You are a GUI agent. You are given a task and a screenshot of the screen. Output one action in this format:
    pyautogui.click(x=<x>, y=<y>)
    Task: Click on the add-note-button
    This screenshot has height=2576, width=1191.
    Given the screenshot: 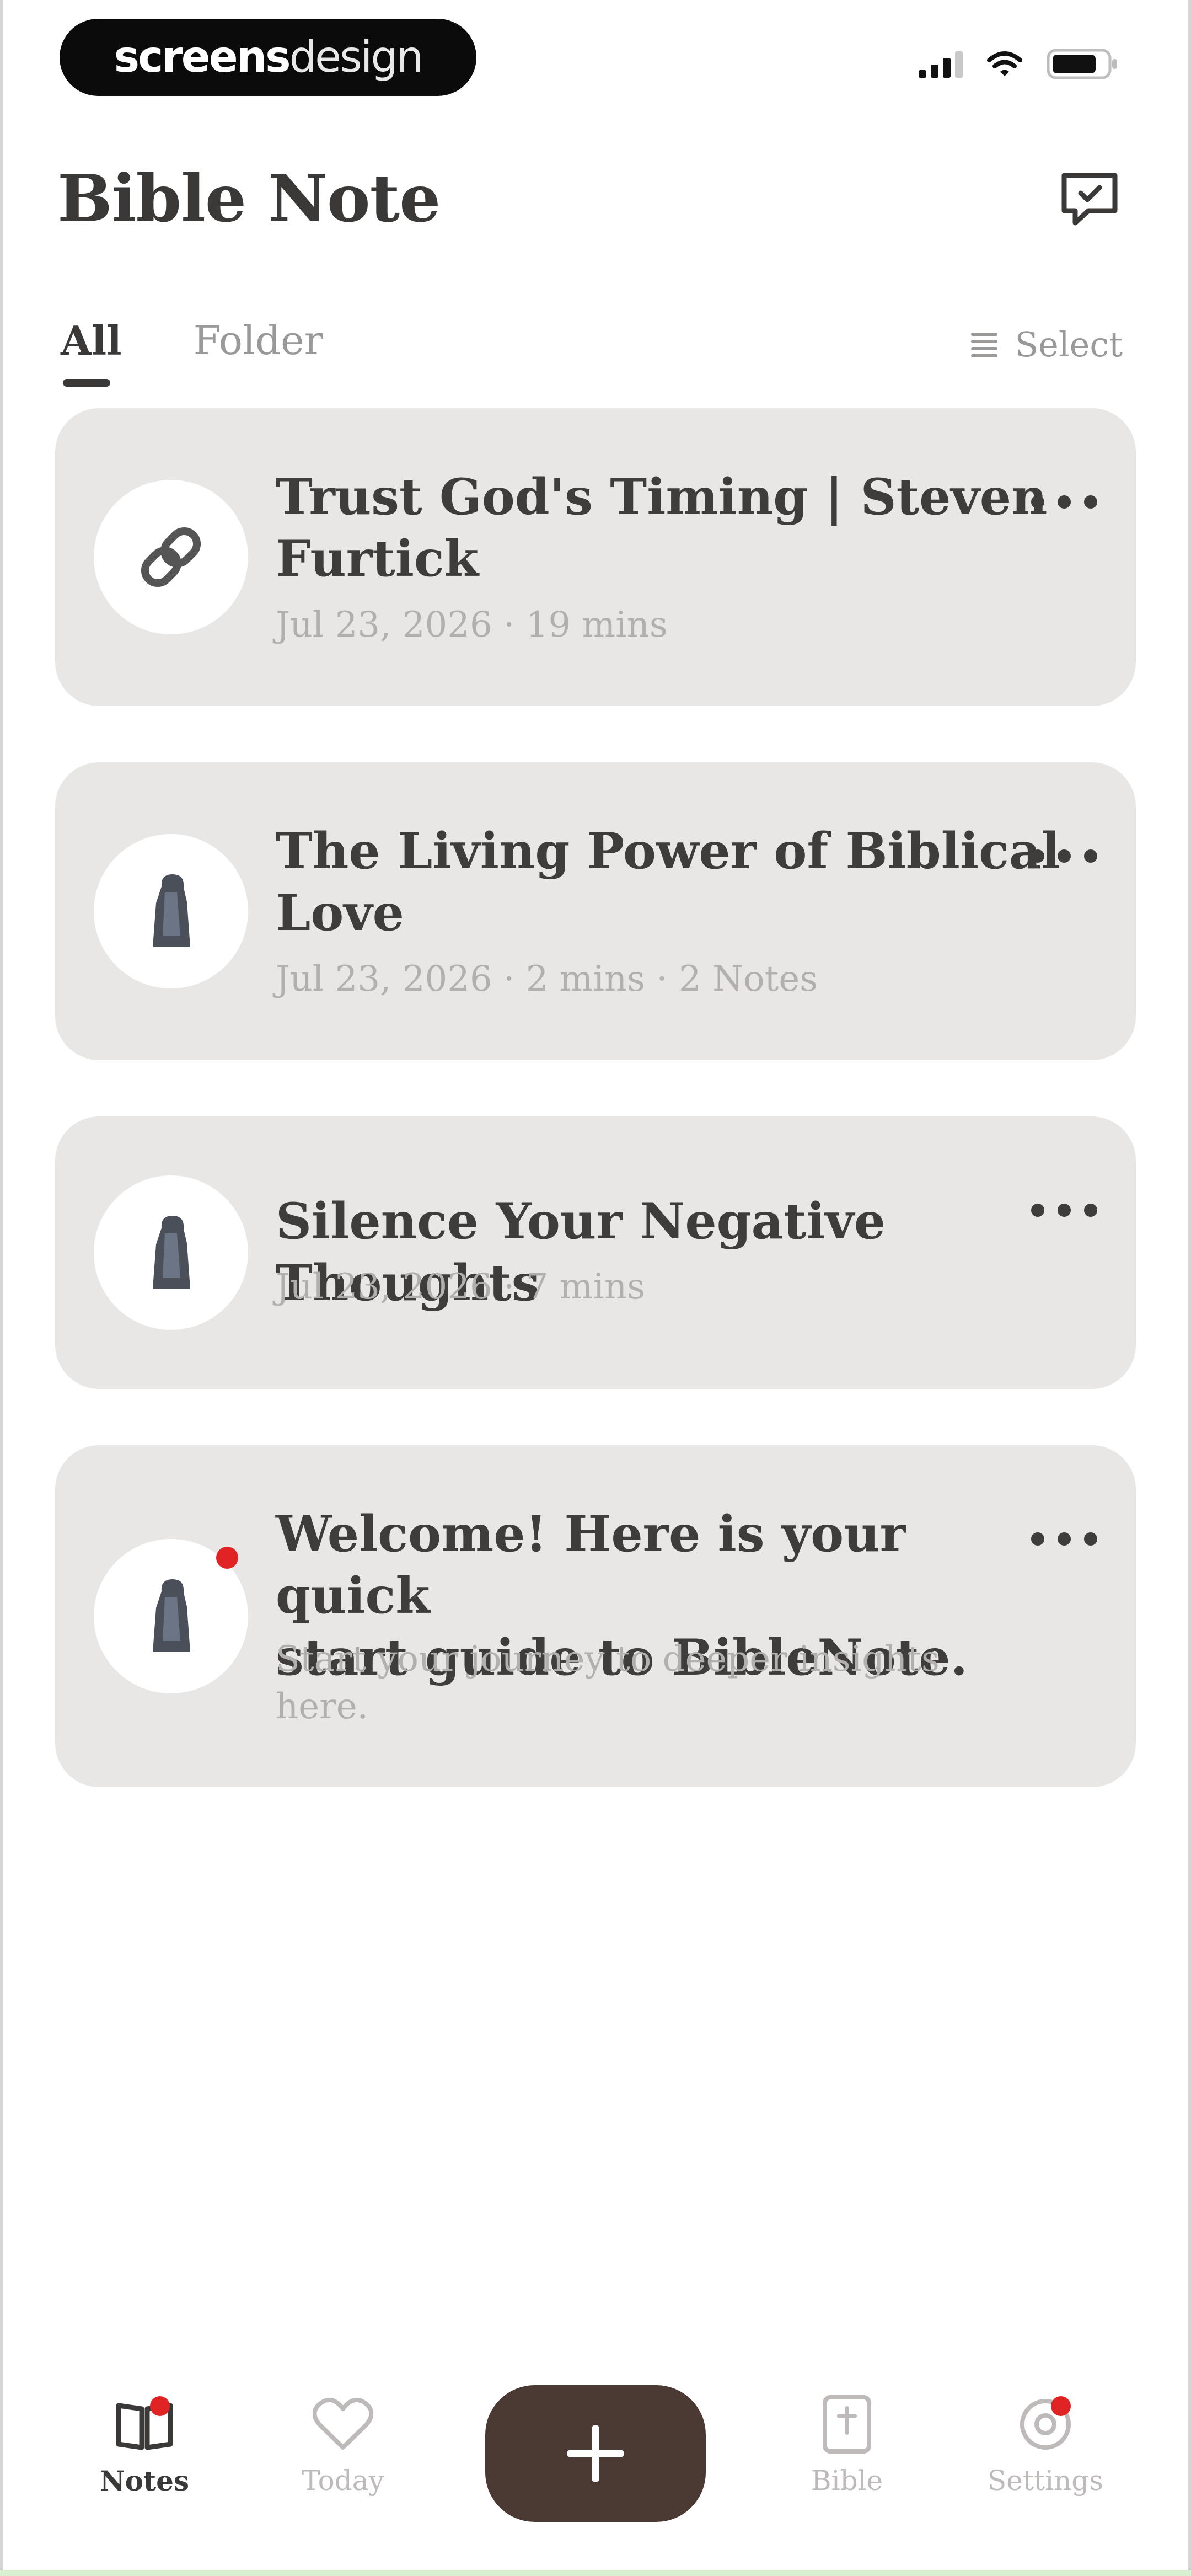 What is the action you would take?
    pyautogui.click(x=595, y=2453)
    